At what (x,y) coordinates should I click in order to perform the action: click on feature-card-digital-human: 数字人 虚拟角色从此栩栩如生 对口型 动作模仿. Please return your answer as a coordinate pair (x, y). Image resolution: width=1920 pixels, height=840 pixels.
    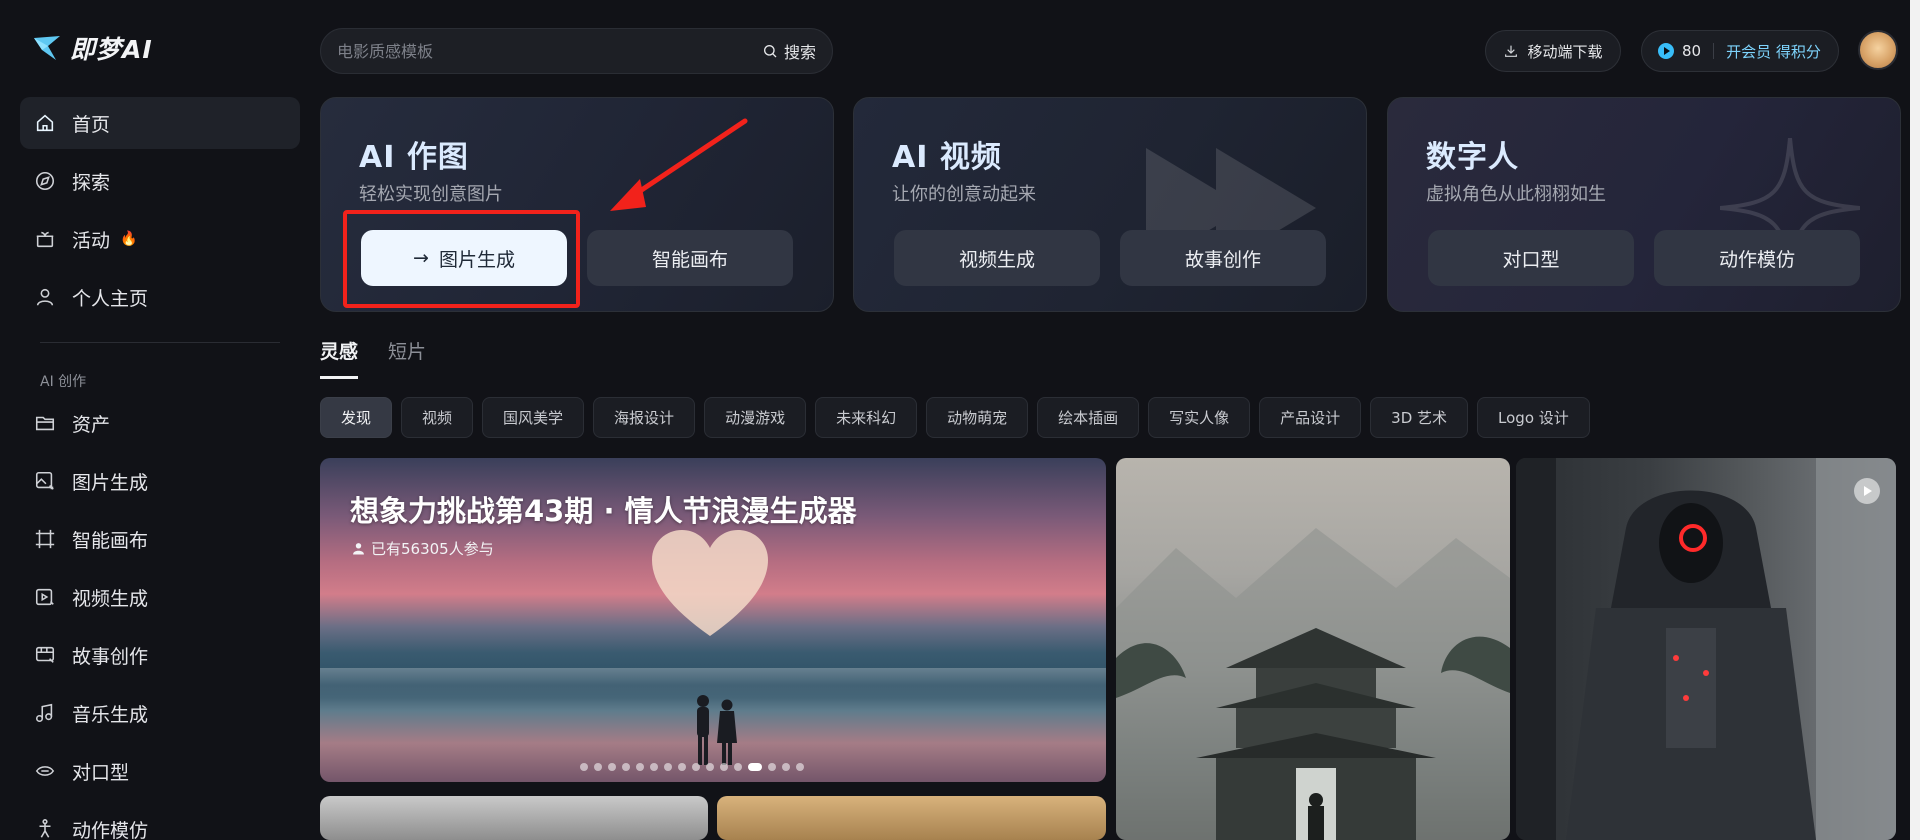
    Looking at the image, I should click on (1644, 204).